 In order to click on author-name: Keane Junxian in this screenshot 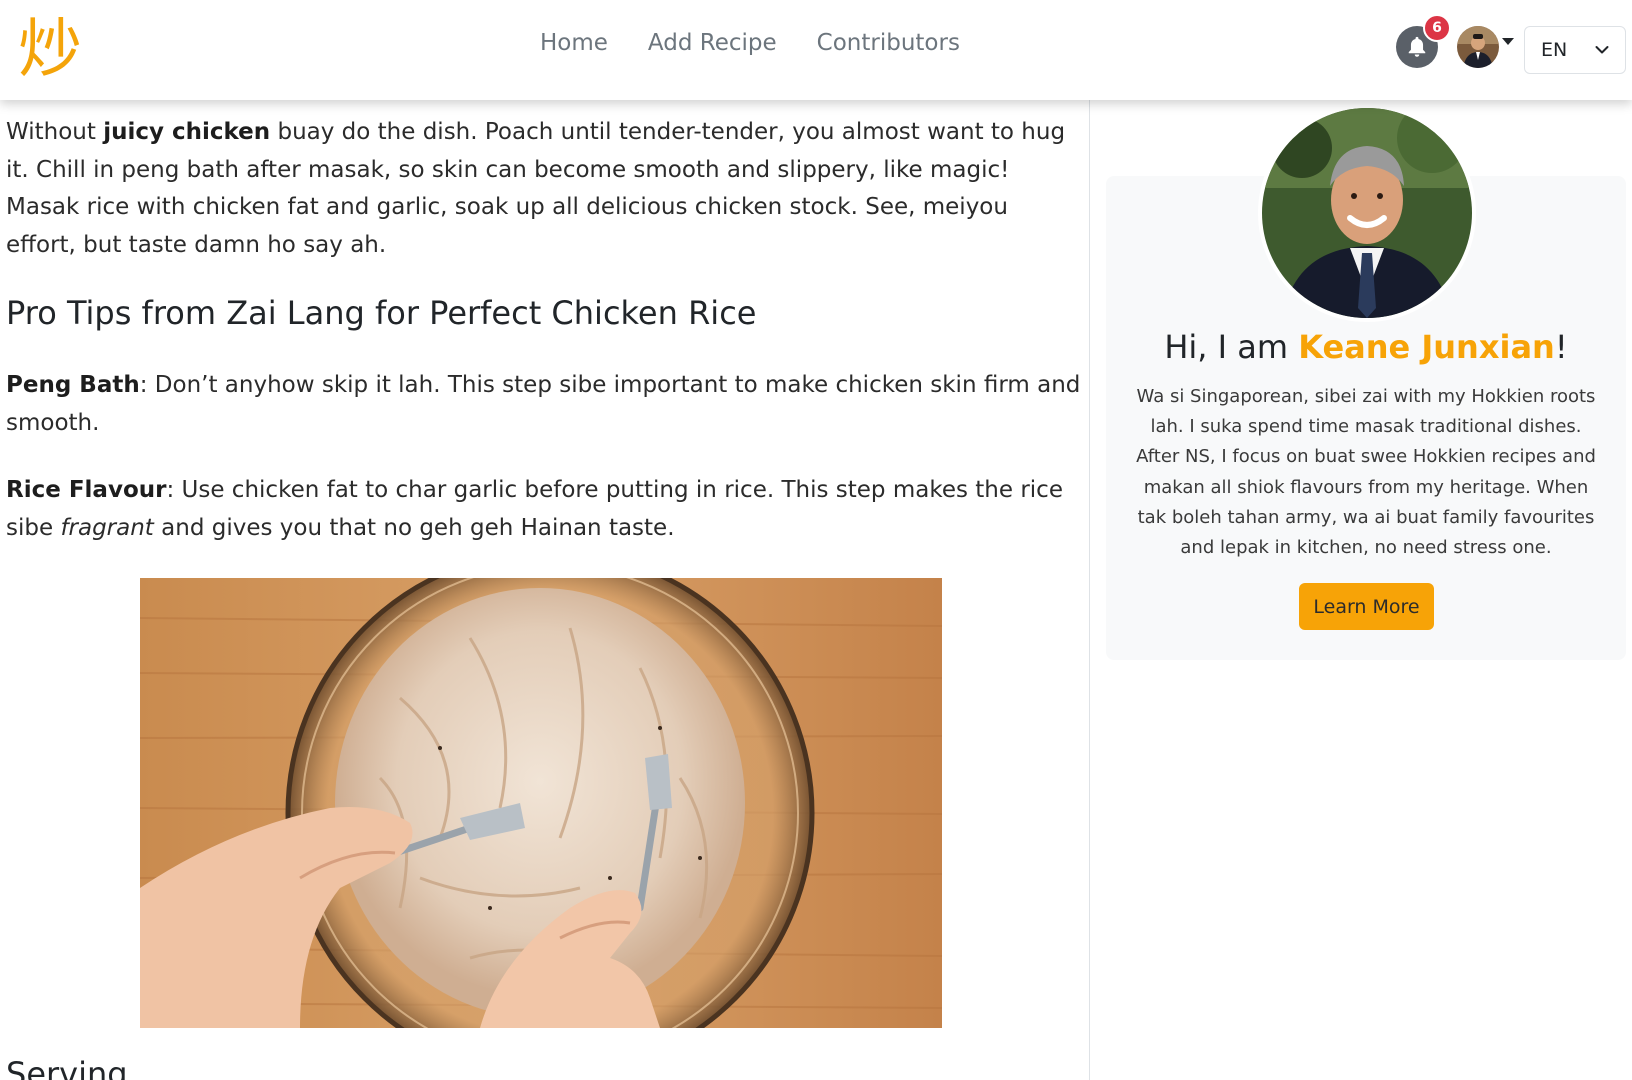, I will do `click(1426, 347)`.